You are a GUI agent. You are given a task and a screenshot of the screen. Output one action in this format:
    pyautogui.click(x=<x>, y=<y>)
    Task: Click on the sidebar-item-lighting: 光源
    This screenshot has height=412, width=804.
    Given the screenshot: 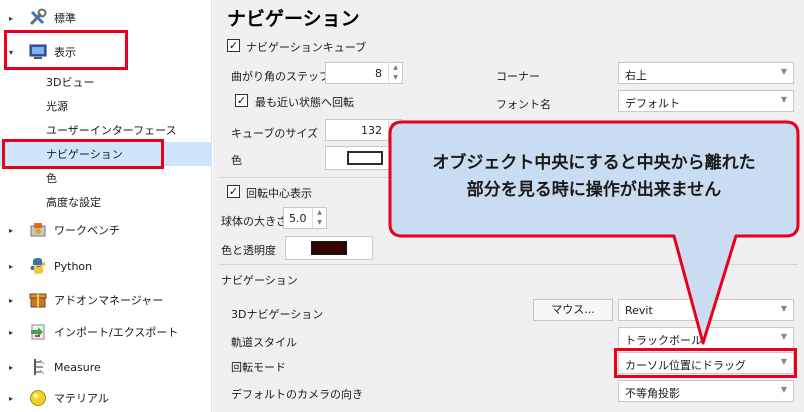 What is the action you would take?
    pyautogui.click(x=106, y=106)
    